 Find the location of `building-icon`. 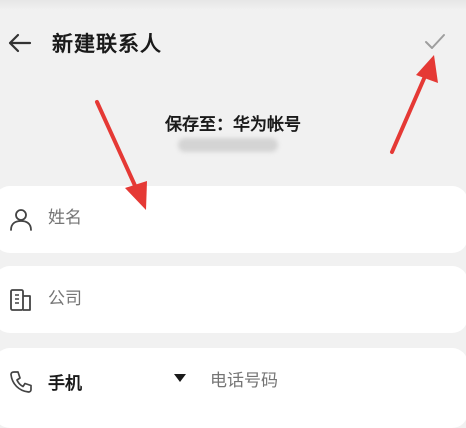

building-icon is located at coordinates (20, 300).